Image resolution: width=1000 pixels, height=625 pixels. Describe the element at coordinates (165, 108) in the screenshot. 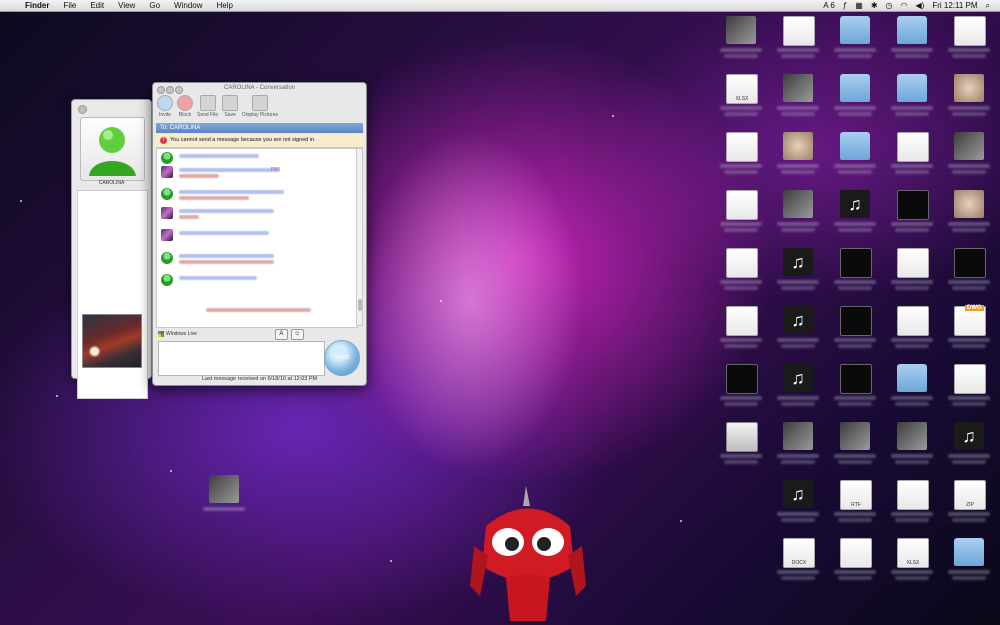

I see `invite-button: Invite` at that location.